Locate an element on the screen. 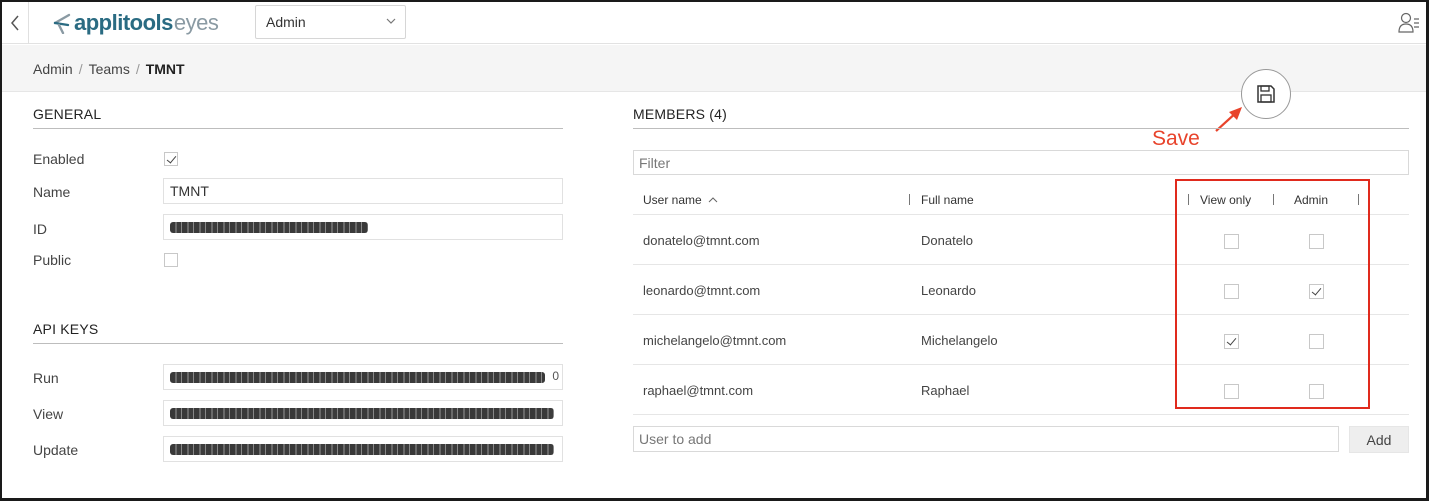 The image size is (1429, 501). redacted-view-key is located at coordinates (362, 413).